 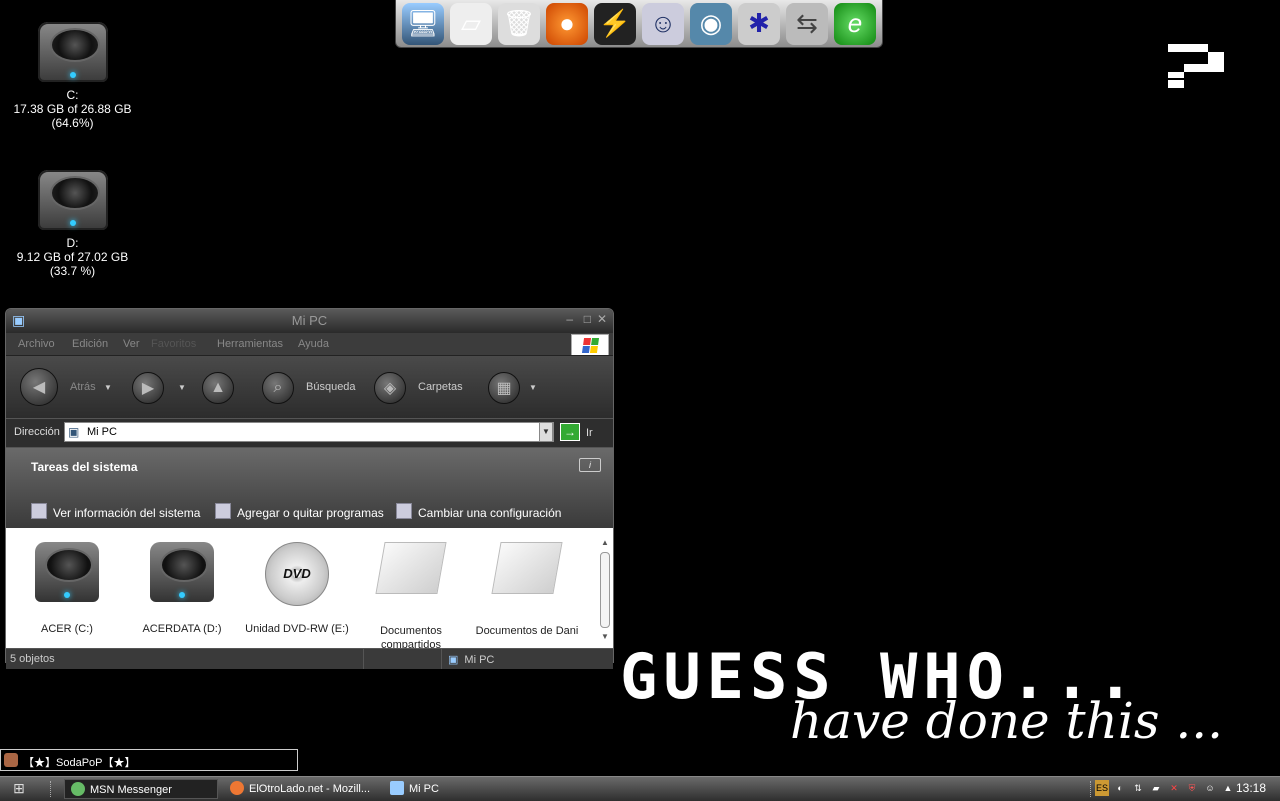 I want to click on arrow-up-icon: ▲, so click(x=1228, y=788).